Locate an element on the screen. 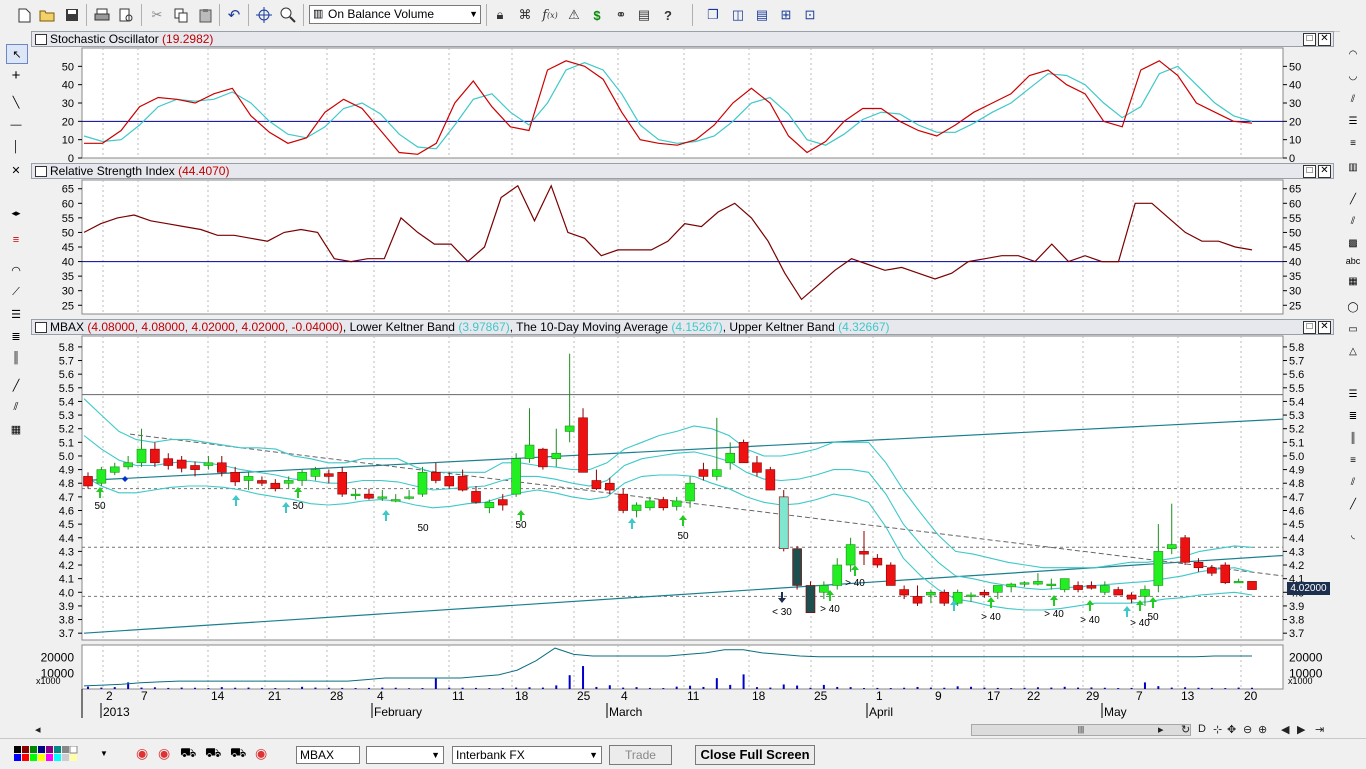 The image size is (1366, 769). scroll-left-icon: ◂ is located at coordinates (38, 729).